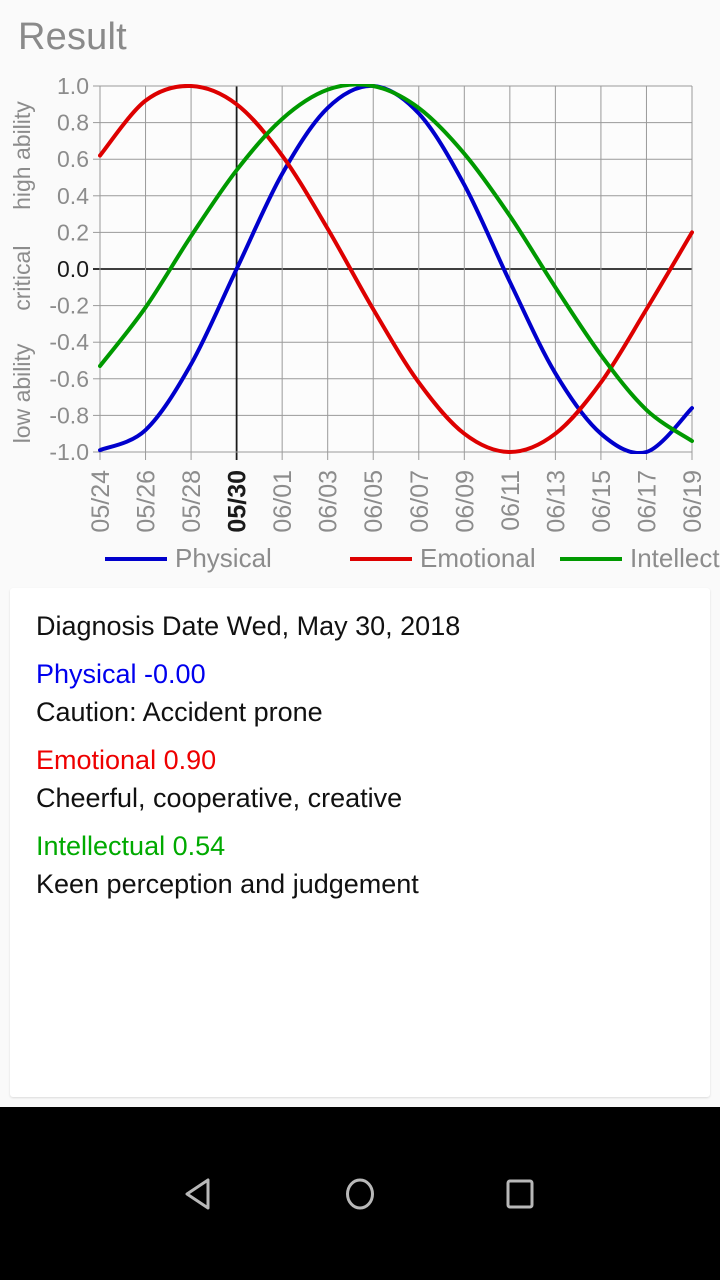  Describe the element at coordinates (179, 712) in the screenshot. I see `physical-description: Caution: Accident prone` at that location.